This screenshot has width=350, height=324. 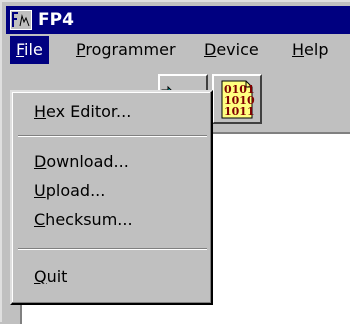 What do you see at coordinates (237, 49) in the screenshot?
I see `menu-device-label: evice` at bounding box center [237, 49].